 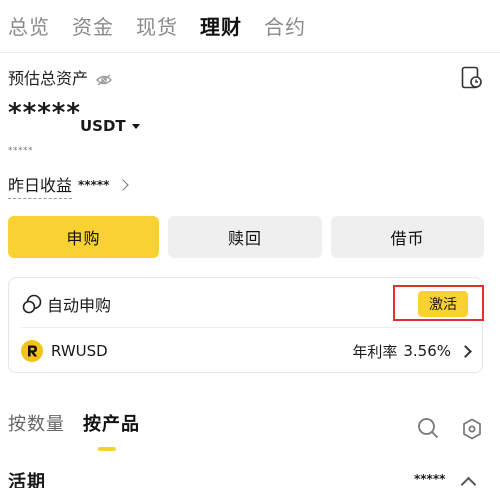 I want to click on auto-subscribe-row: 自动申购, so click(x=66, y=304).